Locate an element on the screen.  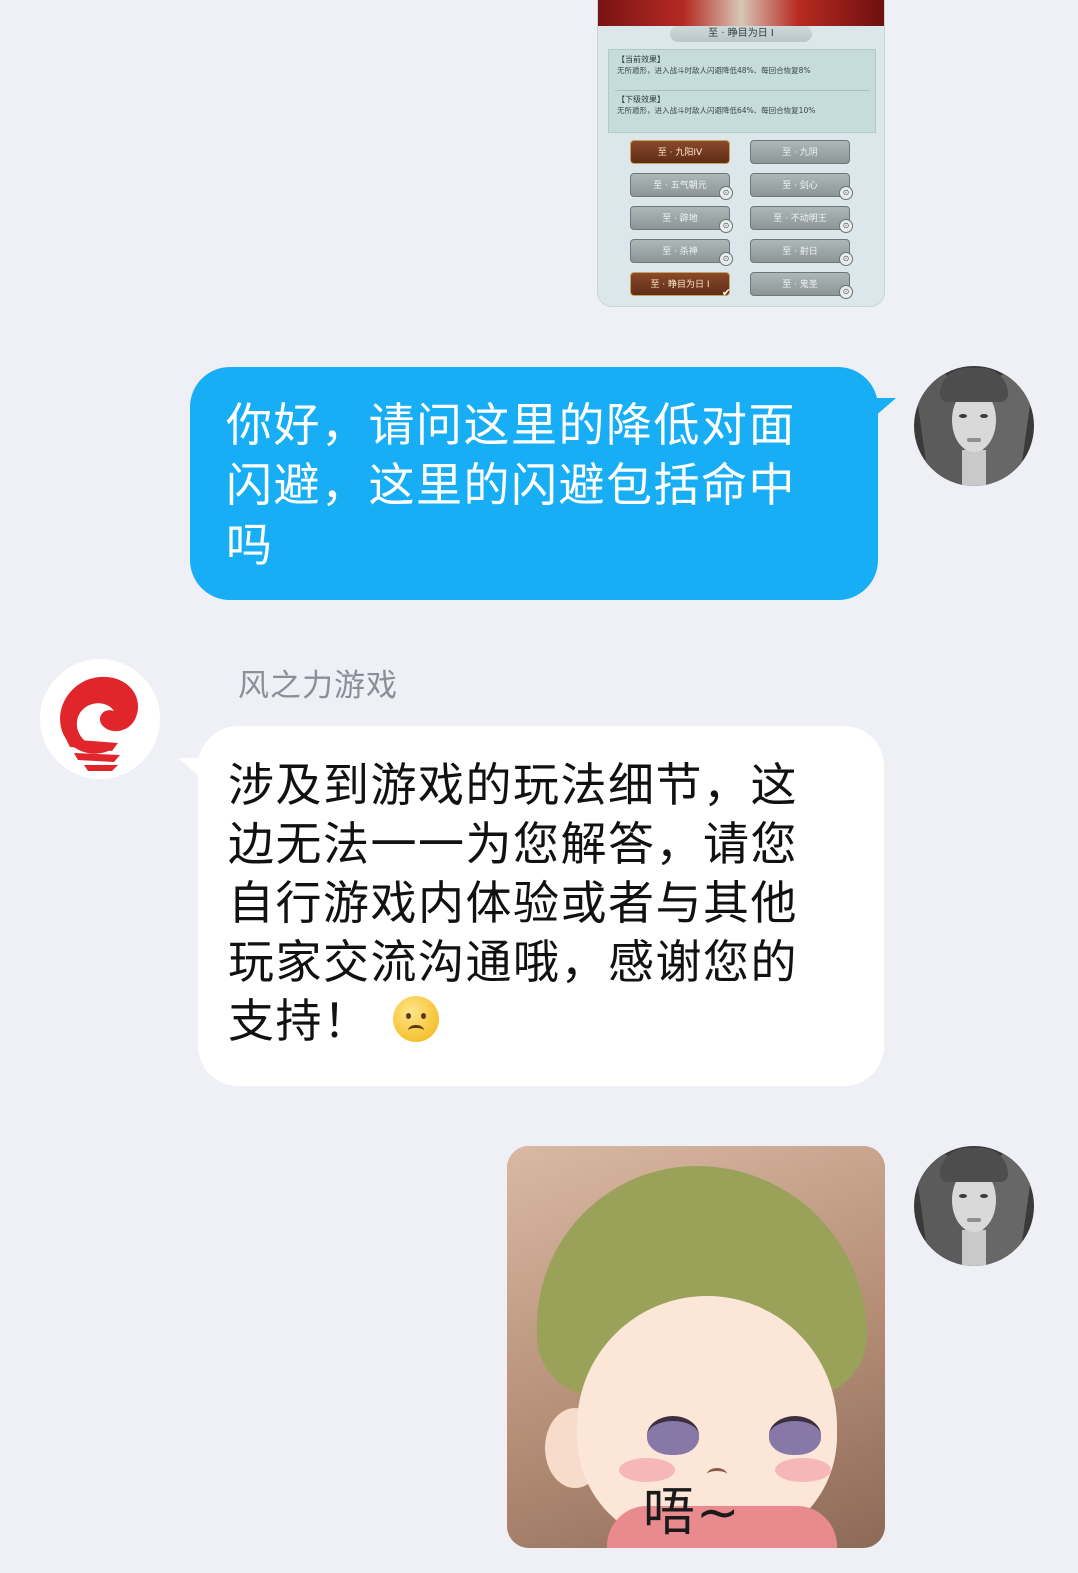
skill-label: 至 · 五气朝元 is located at coordinates (680, 186).